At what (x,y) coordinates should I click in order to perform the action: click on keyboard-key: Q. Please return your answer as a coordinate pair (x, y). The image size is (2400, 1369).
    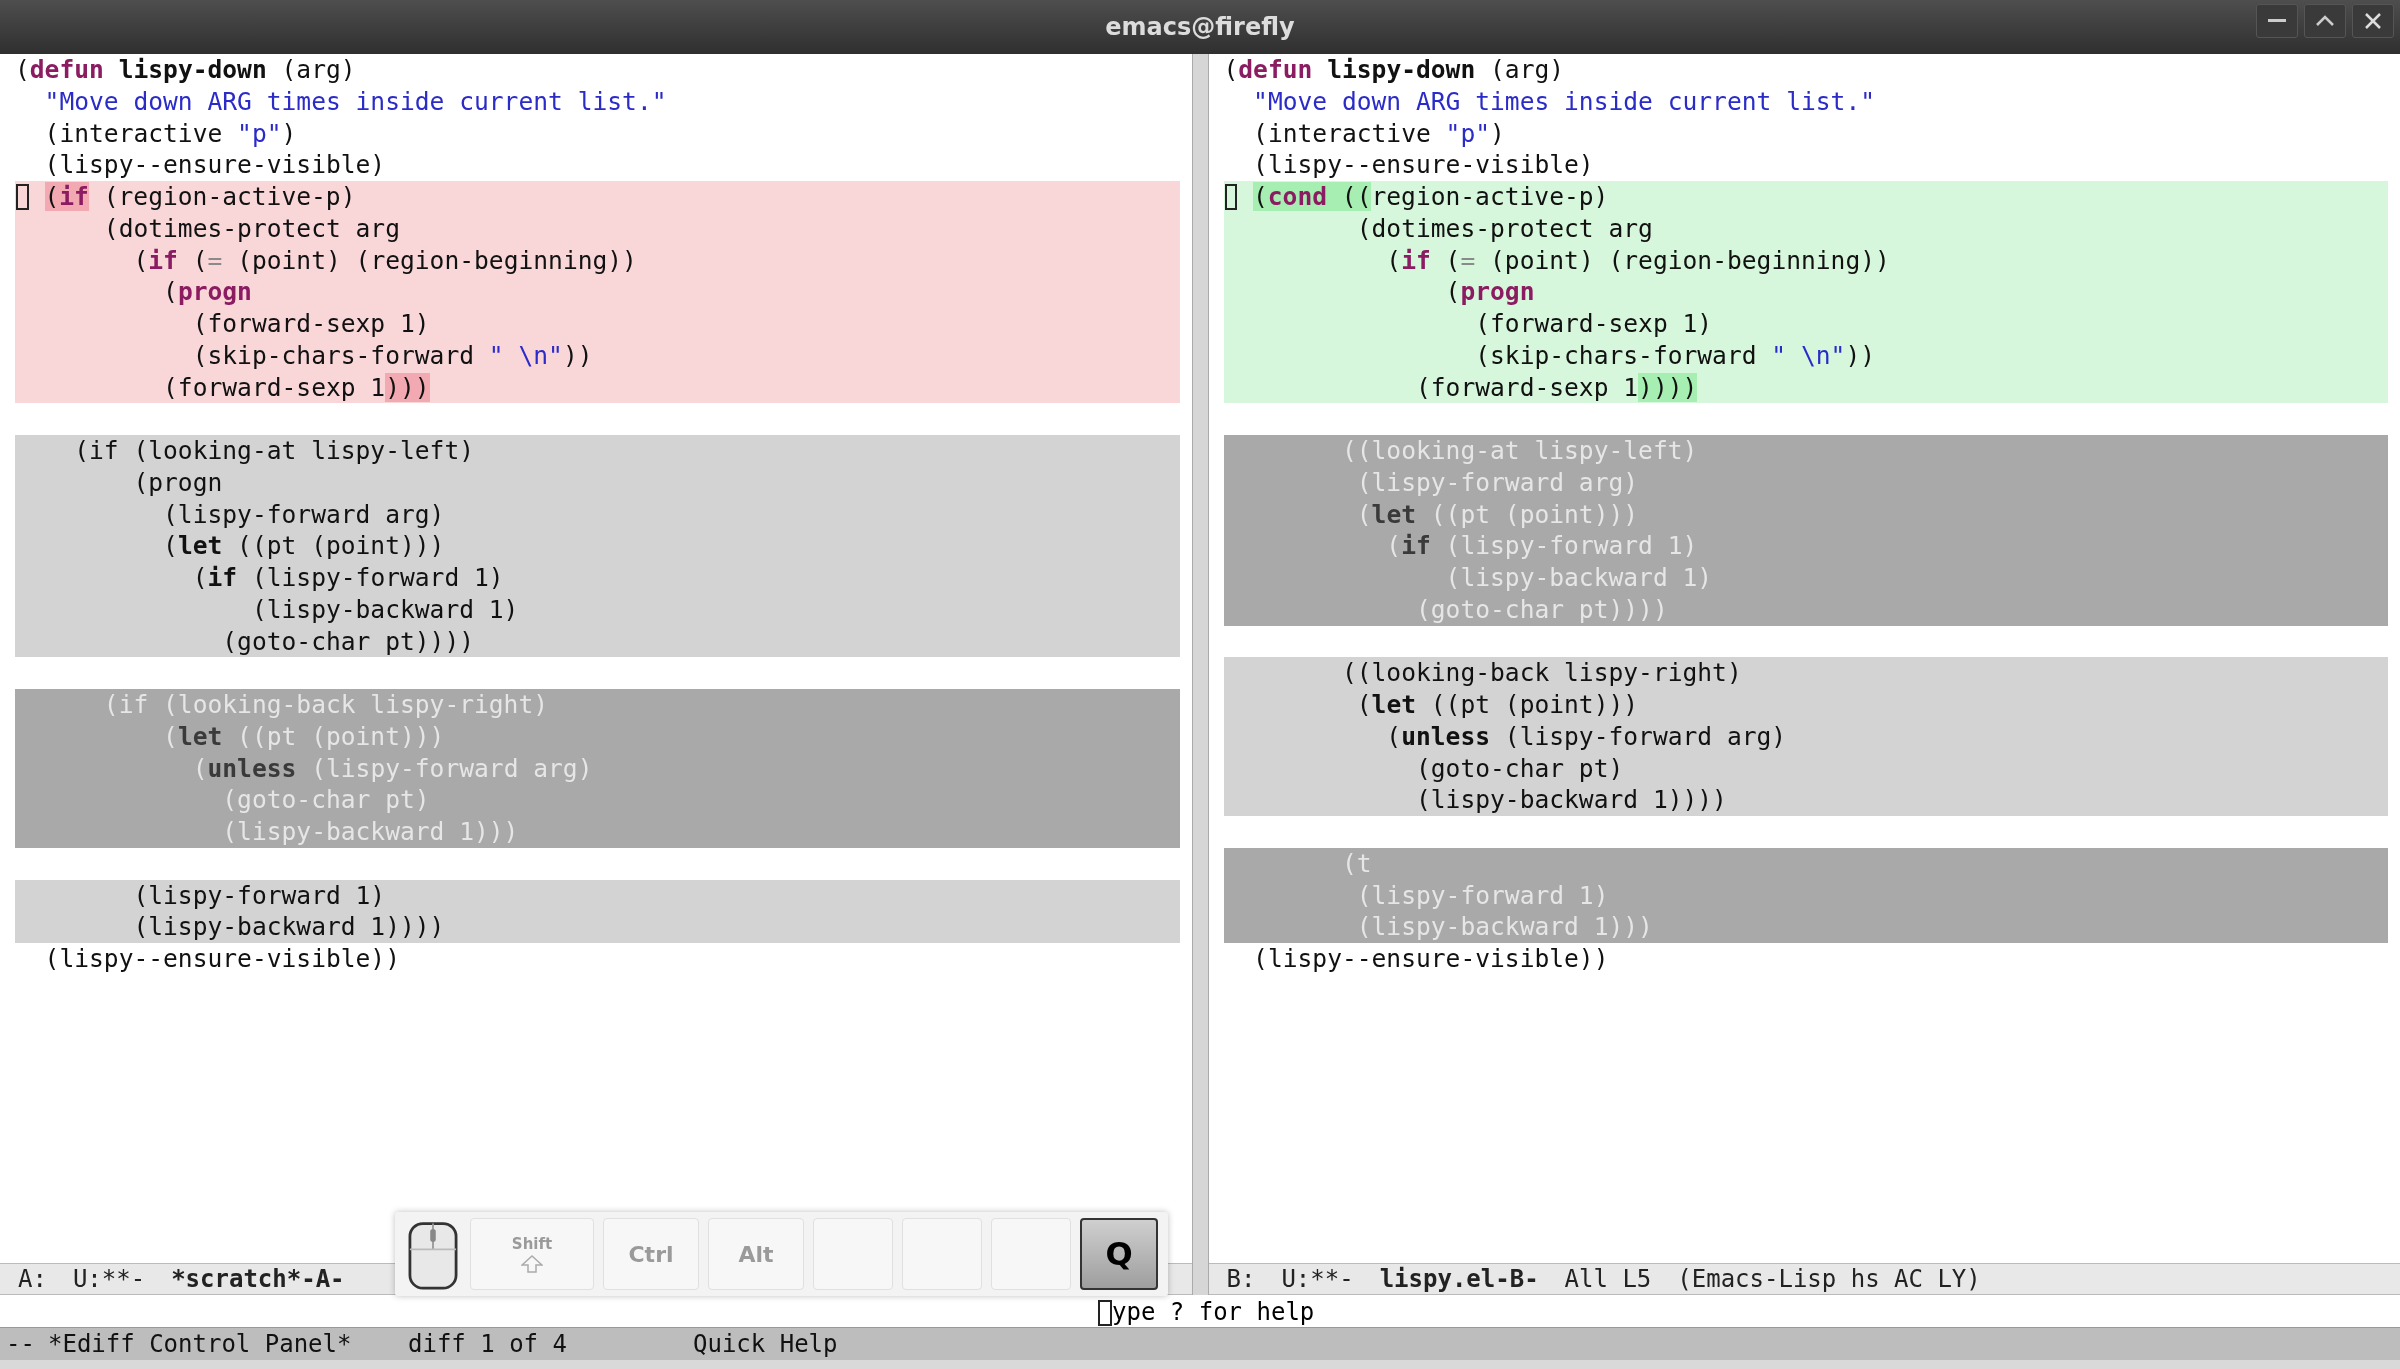
    Looking at the image, I should click on (1119, 1254).